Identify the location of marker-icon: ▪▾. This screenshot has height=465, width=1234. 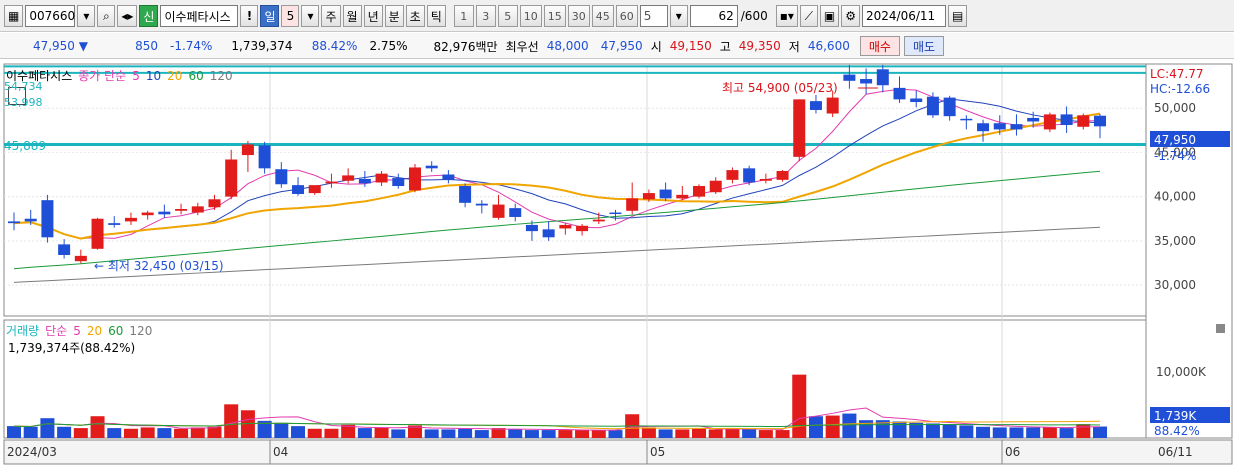
(786, 16).